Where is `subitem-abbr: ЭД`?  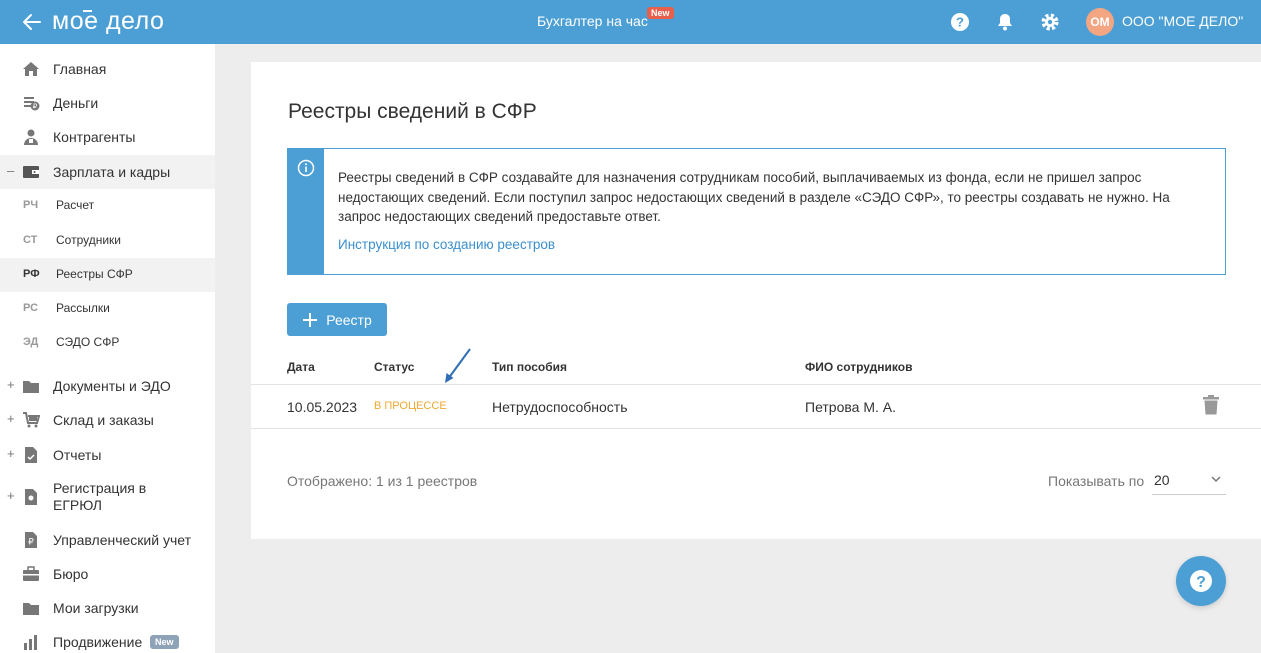
subitem-abbr: ЭД is located at coordinates (31, 342).